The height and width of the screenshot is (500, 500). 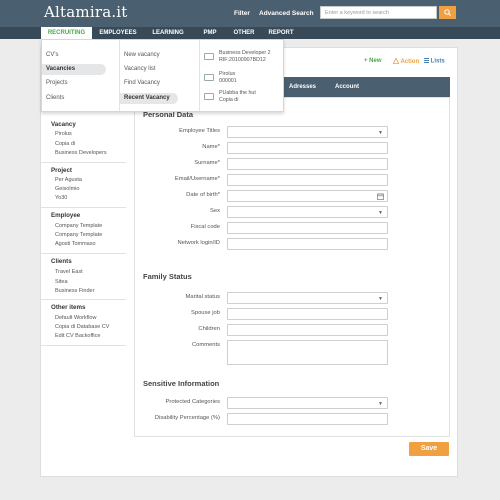 I want to click on section-title-sensitive: Sensitive Information, so click(x=181, y=383).